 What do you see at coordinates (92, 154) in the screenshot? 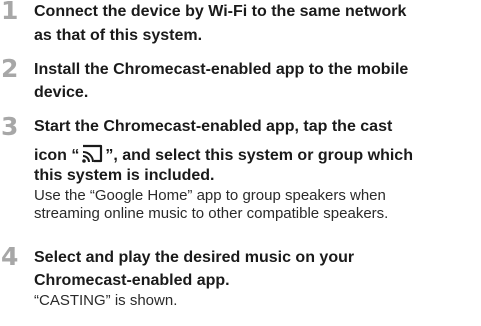
I see `cast-icon` at bounding box center [92, 154].